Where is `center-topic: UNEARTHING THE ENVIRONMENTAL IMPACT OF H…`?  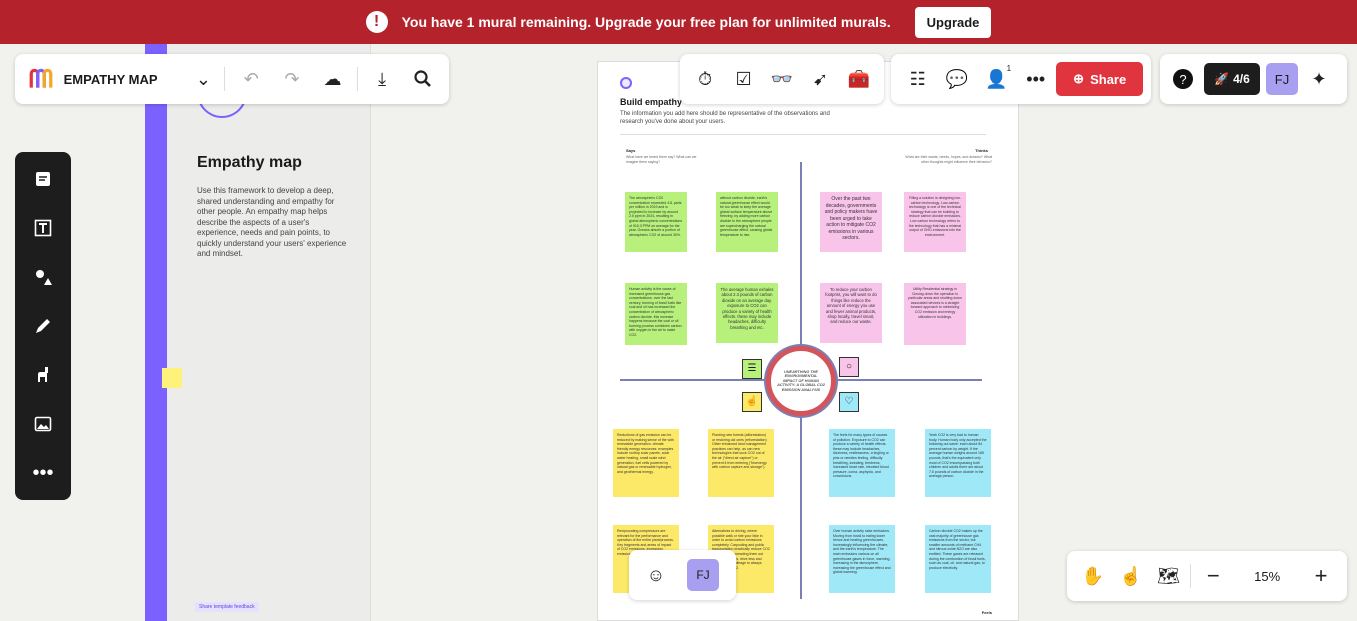
center-topic: UNEARTHING THE ENVIRONMENTAL IMPACT OF H… is located at coordinates (801, 381).